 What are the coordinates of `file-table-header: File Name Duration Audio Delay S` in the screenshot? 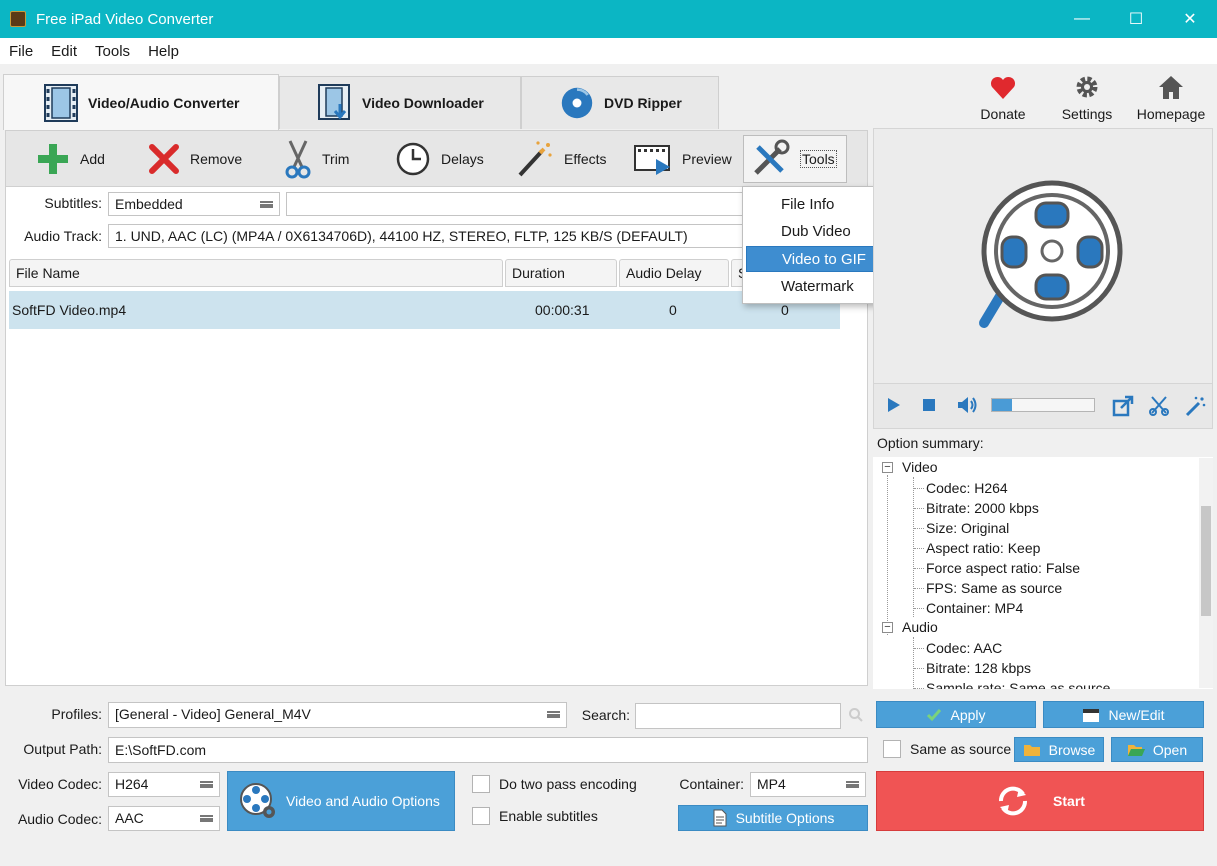 It's located at (436, 273).